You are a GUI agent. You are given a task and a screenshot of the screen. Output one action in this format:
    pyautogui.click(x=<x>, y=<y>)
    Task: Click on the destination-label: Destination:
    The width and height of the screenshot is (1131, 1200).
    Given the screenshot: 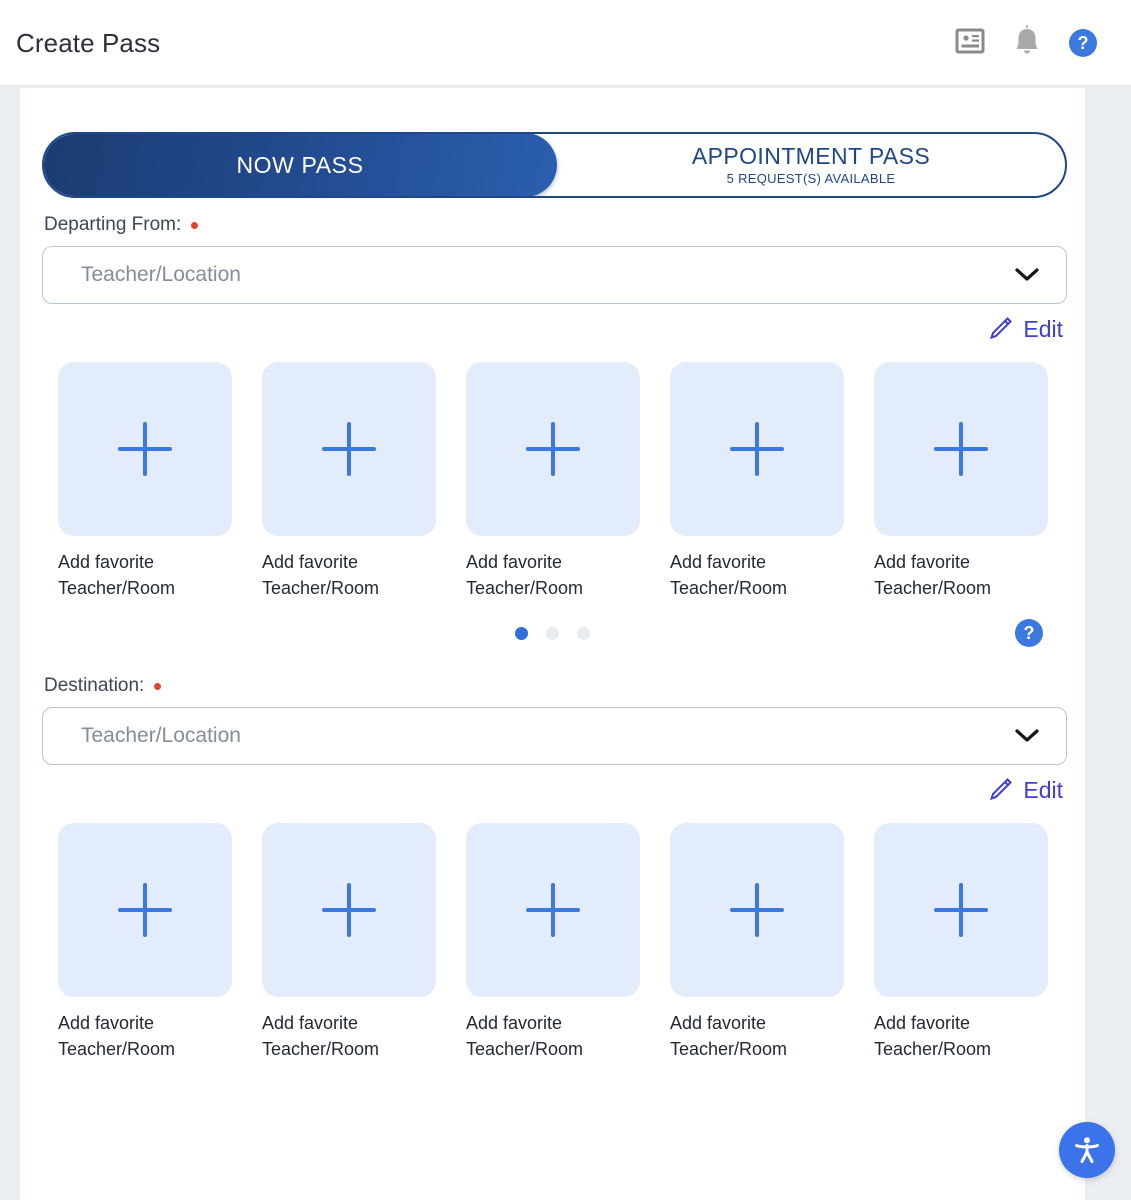 What is the action you would take?
    pyautogui.click(x=94, y=686)
    